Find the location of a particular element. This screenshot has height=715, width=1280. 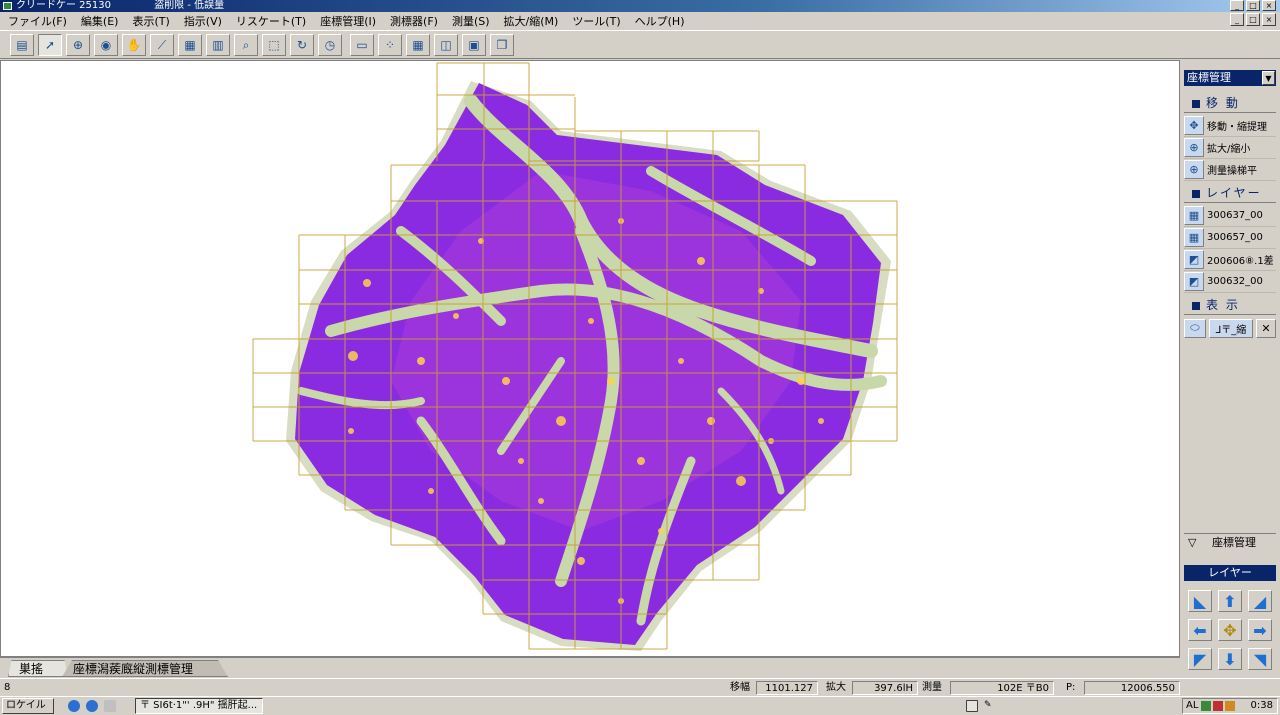

table-icon: ▥ is located at coordinates (218, 45).